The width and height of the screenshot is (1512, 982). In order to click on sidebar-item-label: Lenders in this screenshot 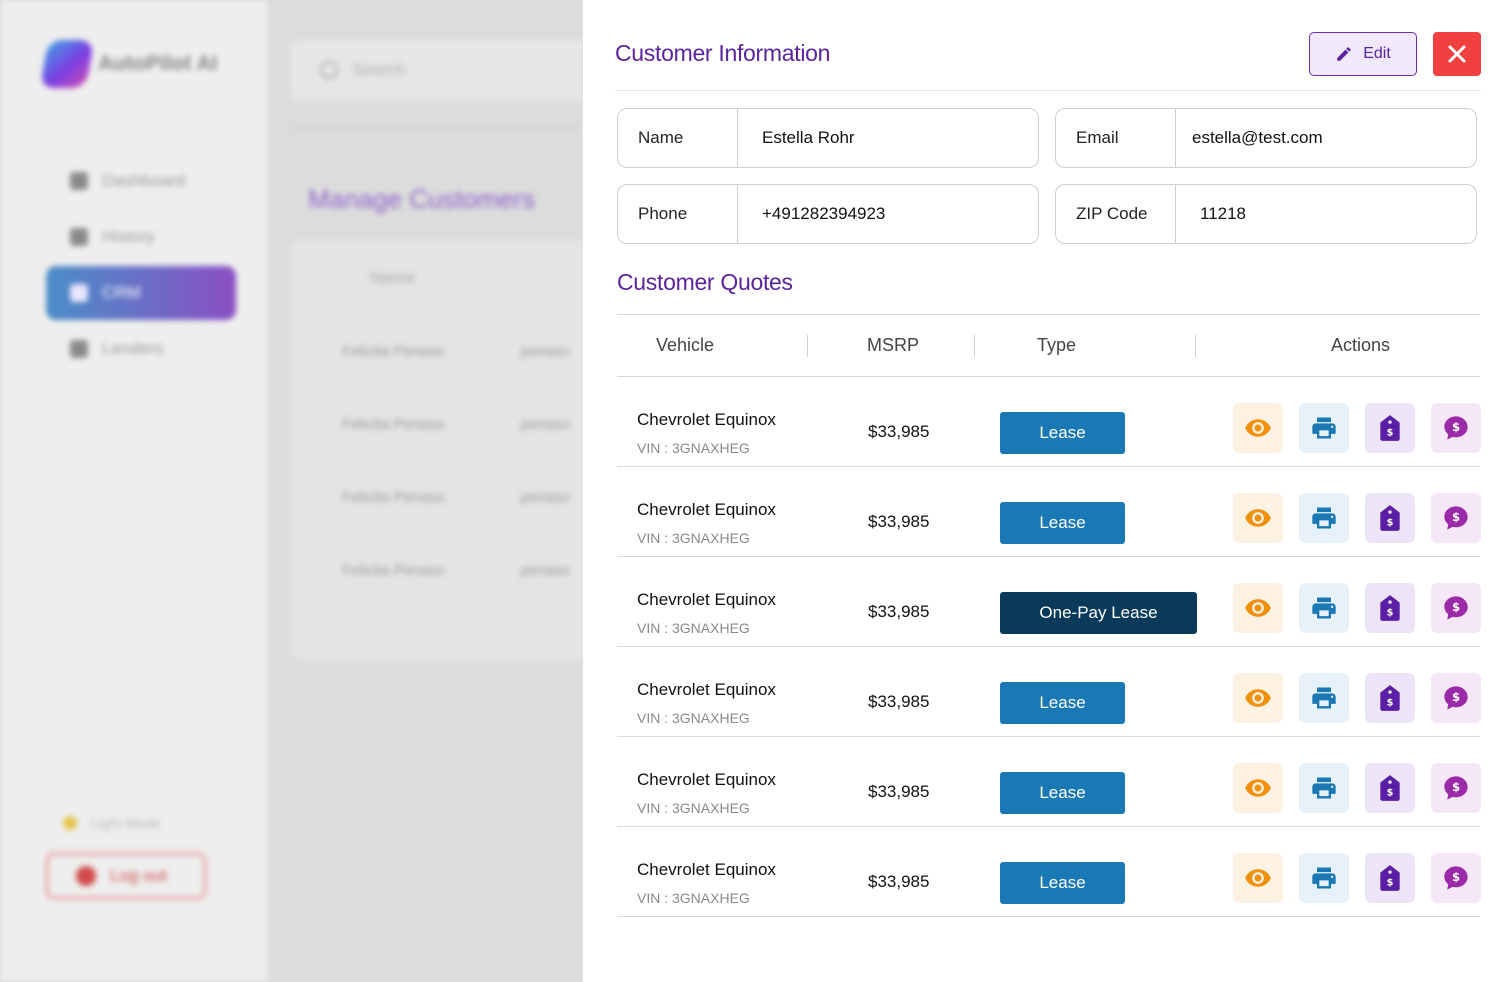, I will do `click(133, 348)`.